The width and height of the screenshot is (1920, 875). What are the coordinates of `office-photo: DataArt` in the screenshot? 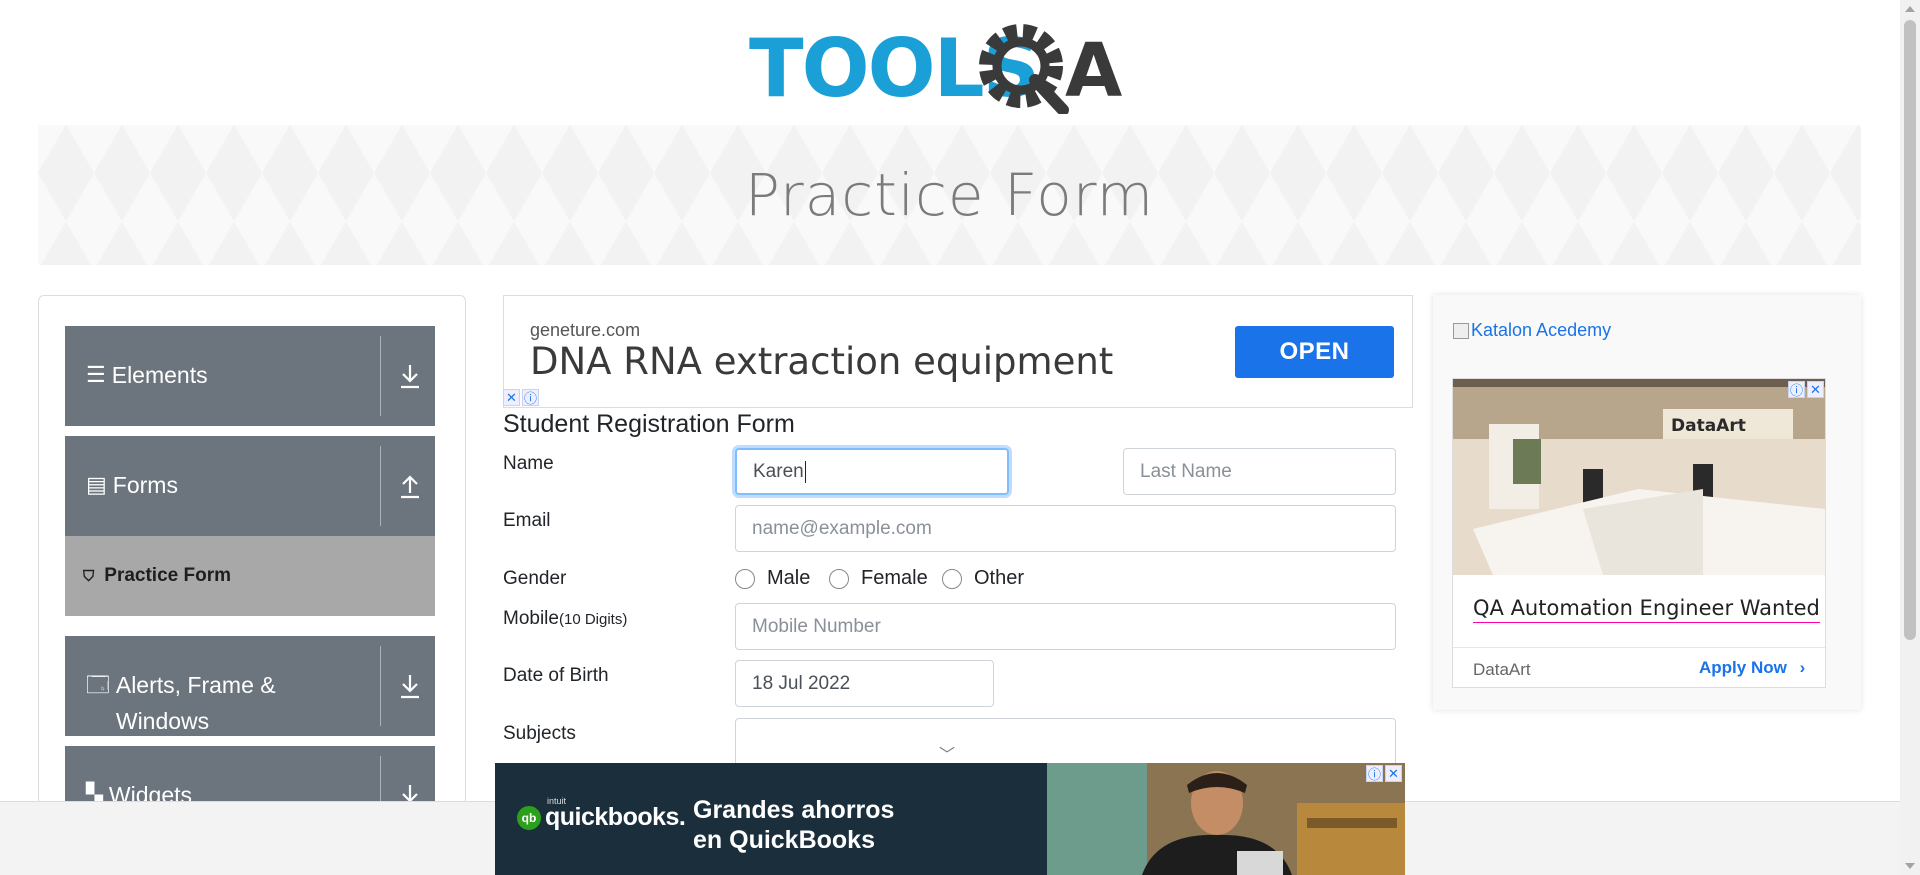 It's located at (1639, 477).